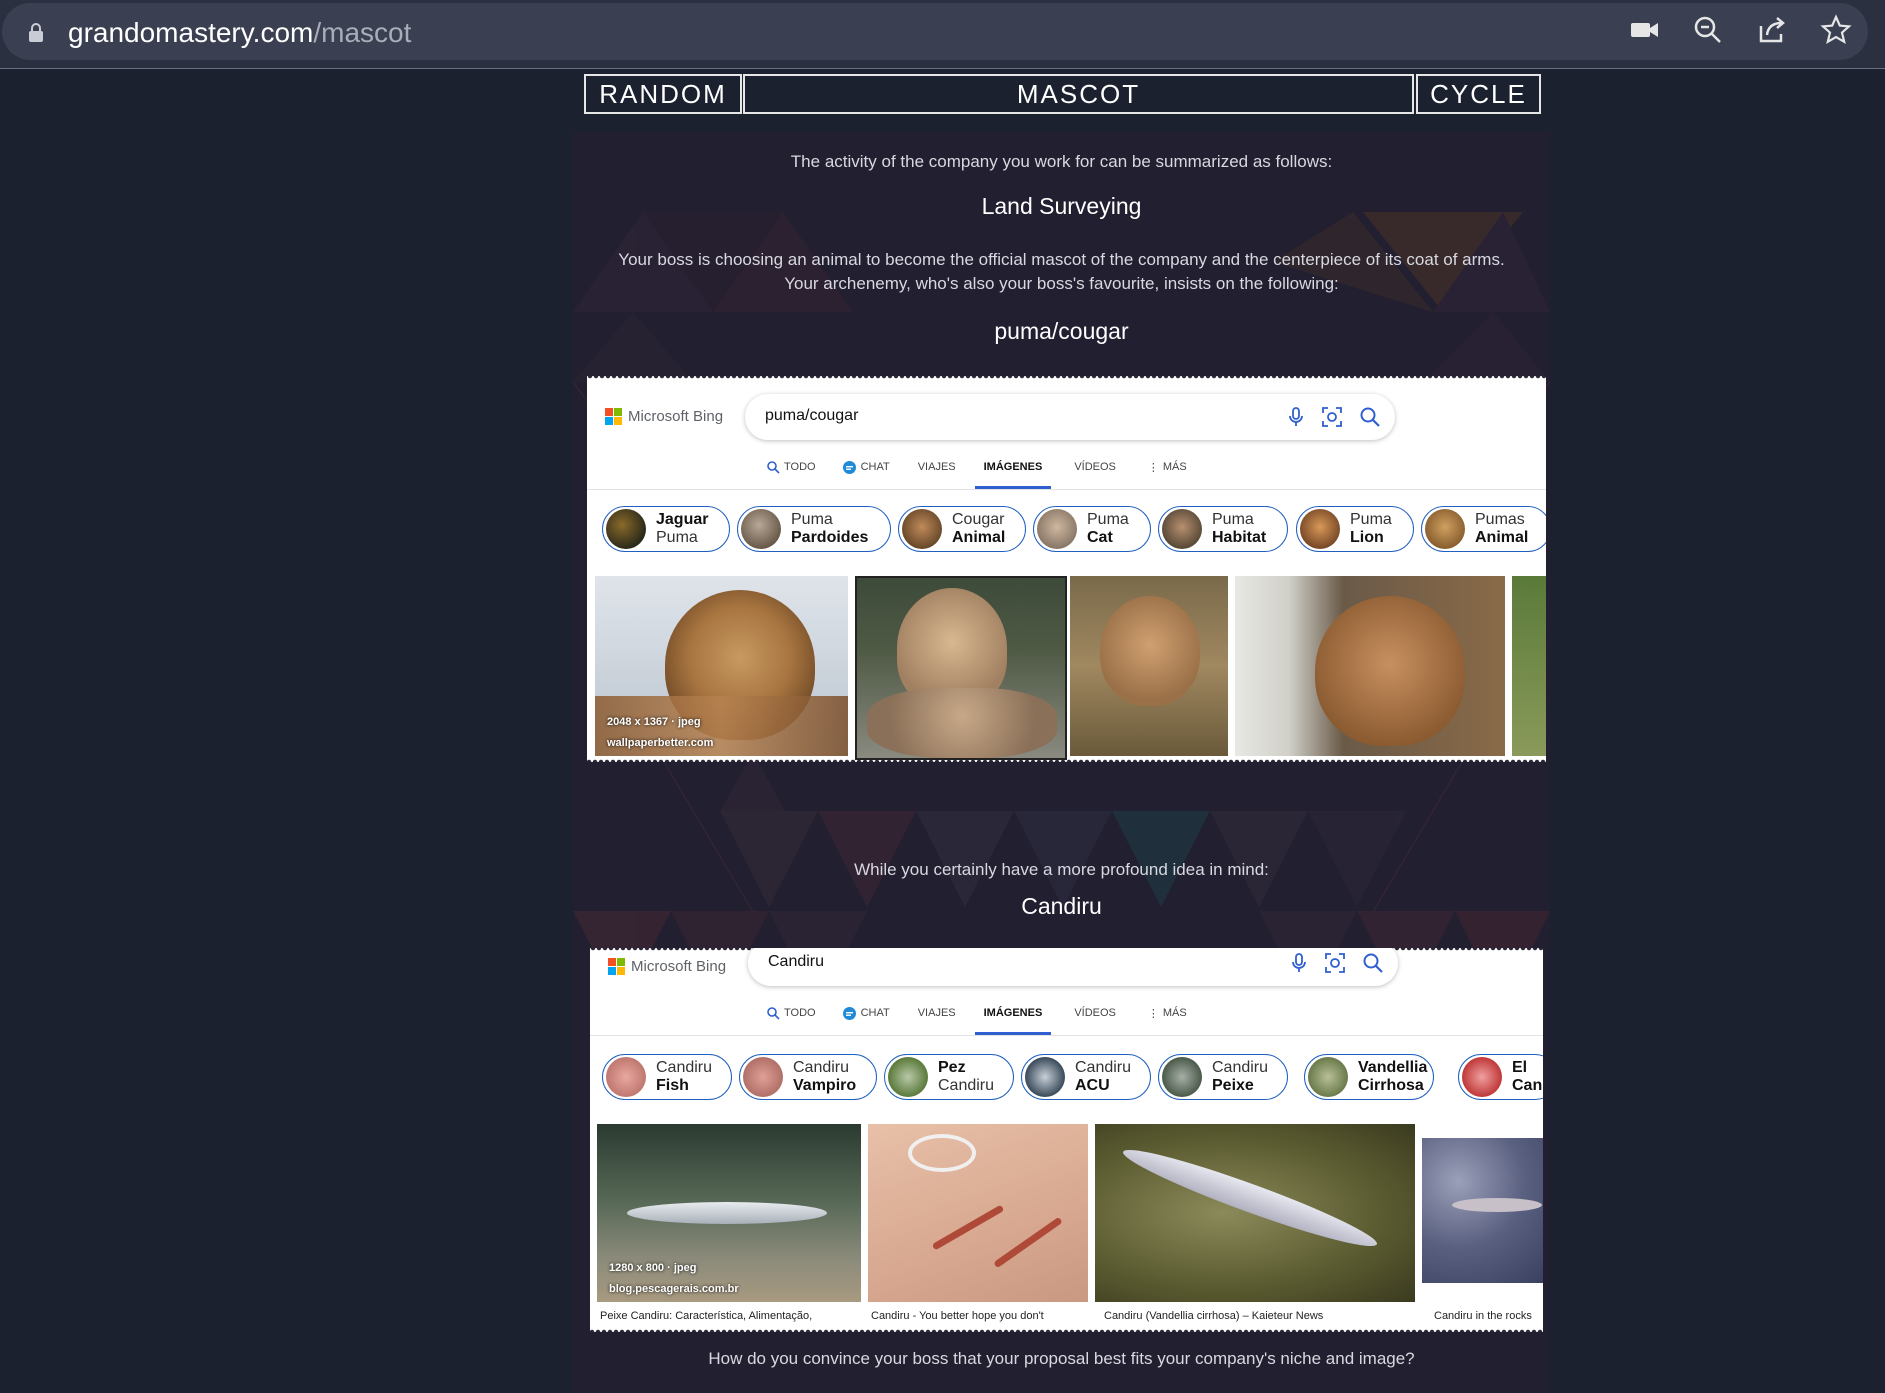 This screenshot has width=1885, height=1393. Describe the element at coordinates (811, 416) in the screenshot. I see `bing-search-query: puma/cougar` at that location.